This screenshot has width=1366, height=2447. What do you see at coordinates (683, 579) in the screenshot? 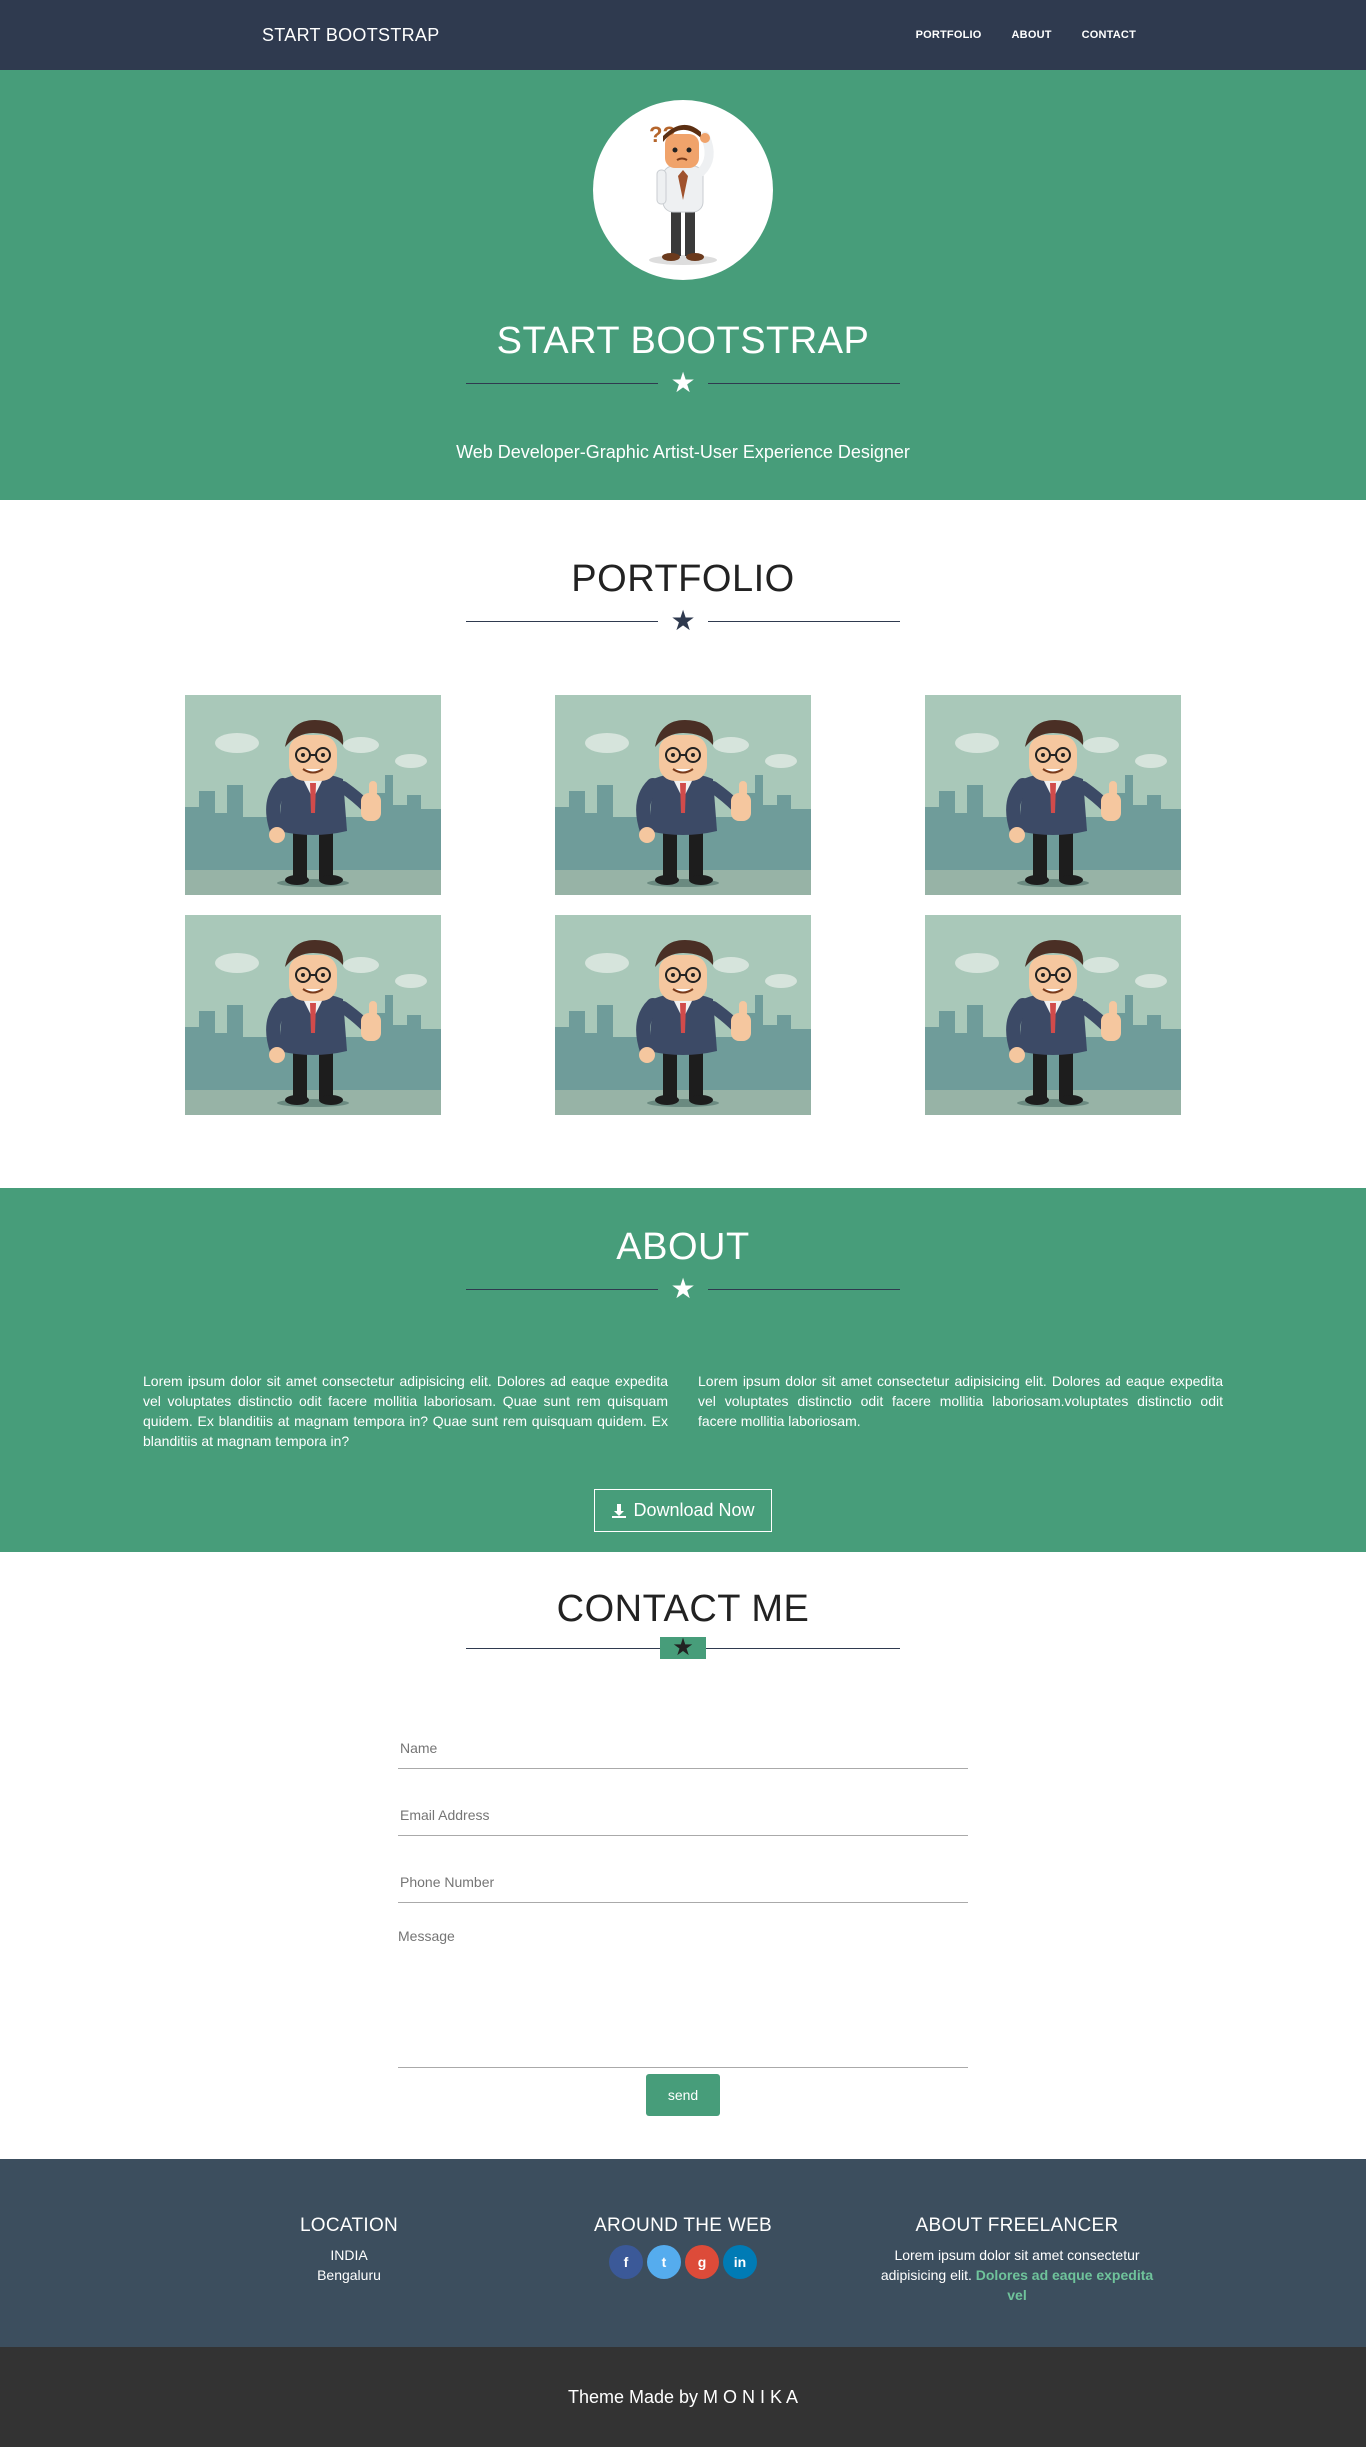
I see `portfolio-title: PORTFOLIO` at bounding box center [683, 579].